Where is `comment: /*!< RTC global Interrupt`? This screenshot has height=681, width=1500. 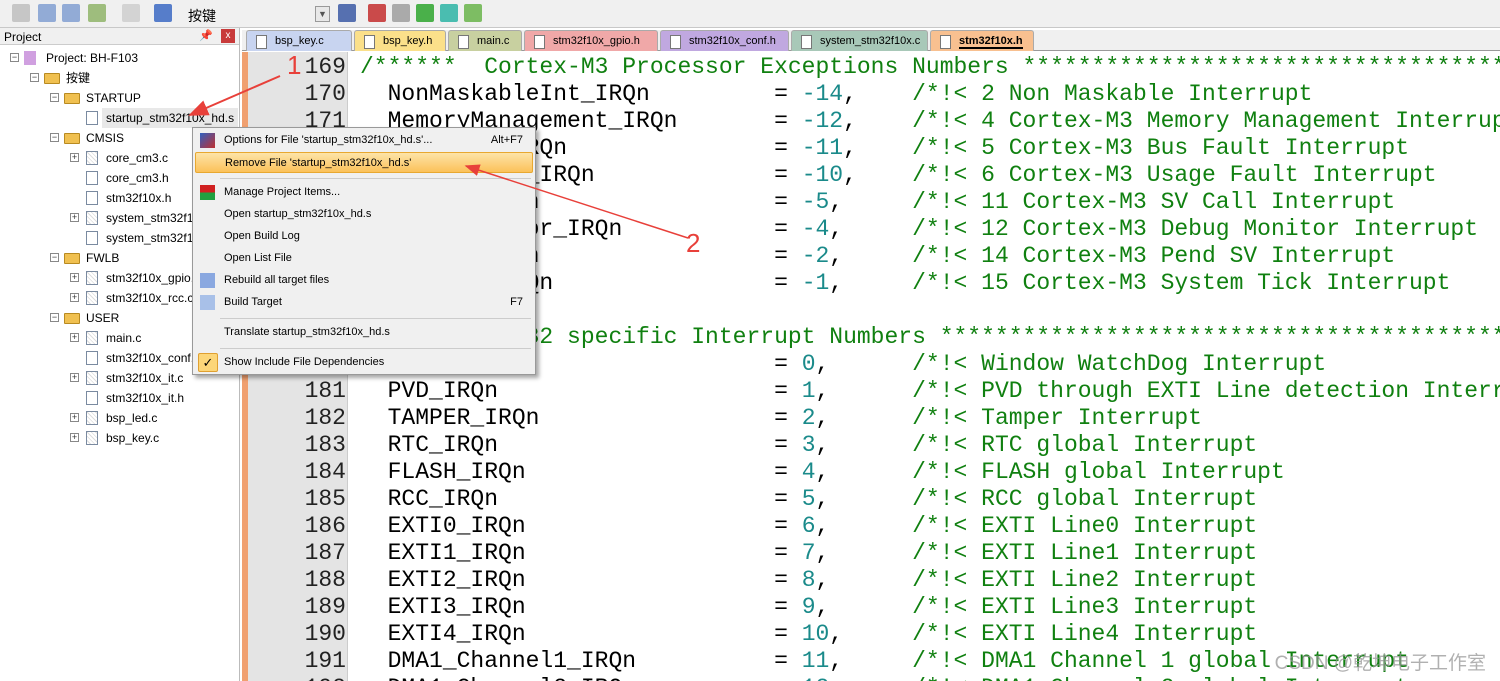
comment: /*!< RTC global Interrupt is located at coordinates (1085, 445).